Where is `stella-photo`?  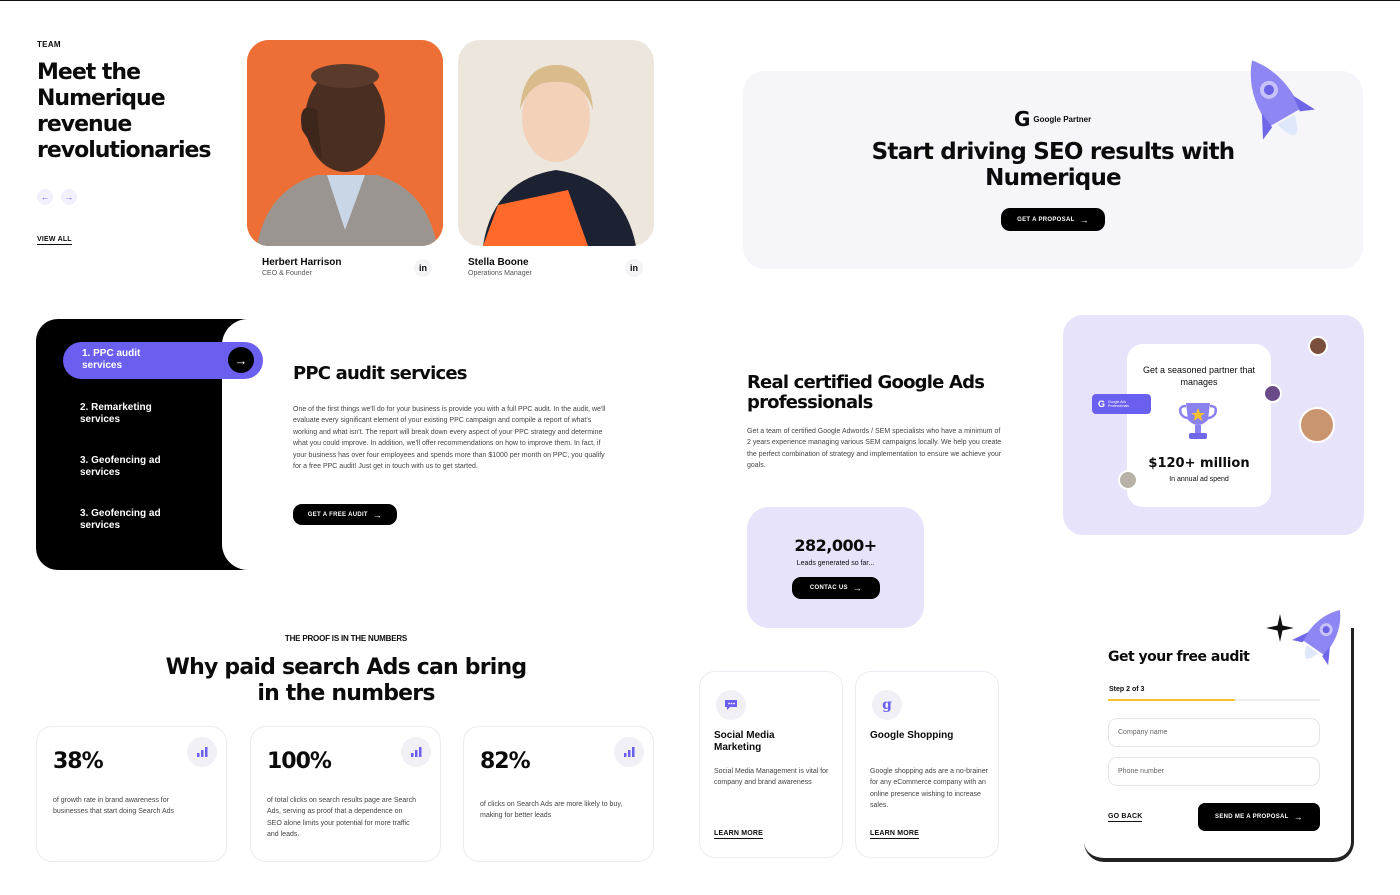 stella-photo is located at coordinates (556, 143).